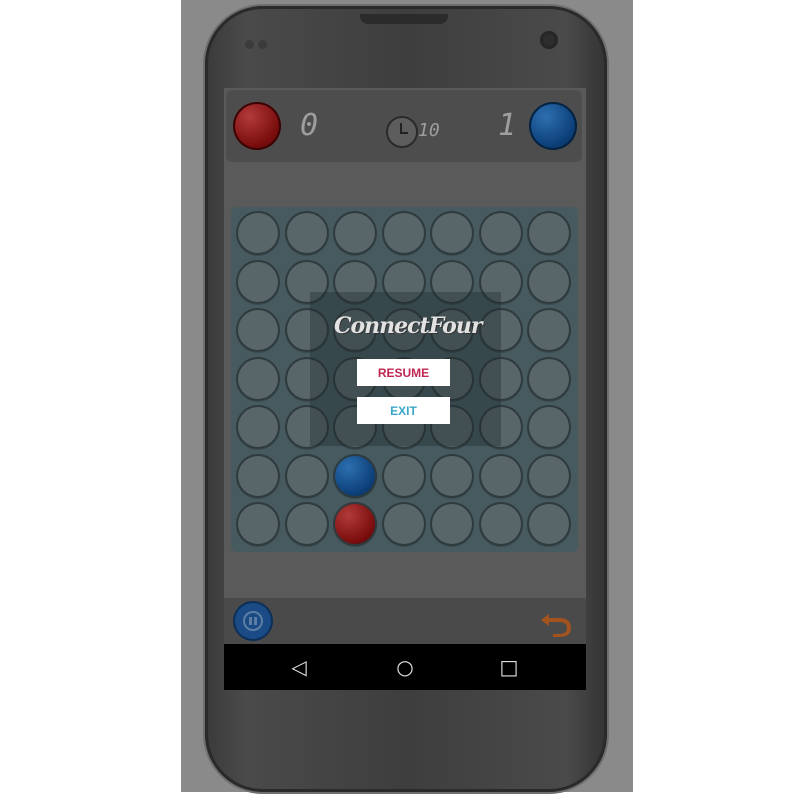 This screenshot has height=798, width=811. Describe the element at coordinates (553, 126) in the screenshot. I see `blue-player-disc` at that location.